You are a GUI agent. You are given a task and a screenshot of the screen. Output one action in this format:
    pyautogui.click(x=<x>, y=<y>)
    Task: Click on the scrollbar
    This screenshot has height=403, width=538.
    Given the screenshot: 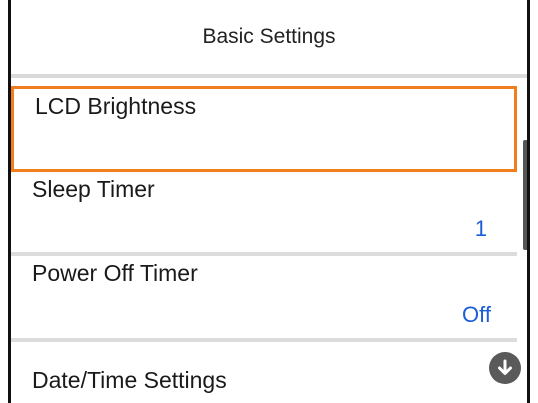 What is the action you would take?
    pyautogui.click(x=525, y=195)
    